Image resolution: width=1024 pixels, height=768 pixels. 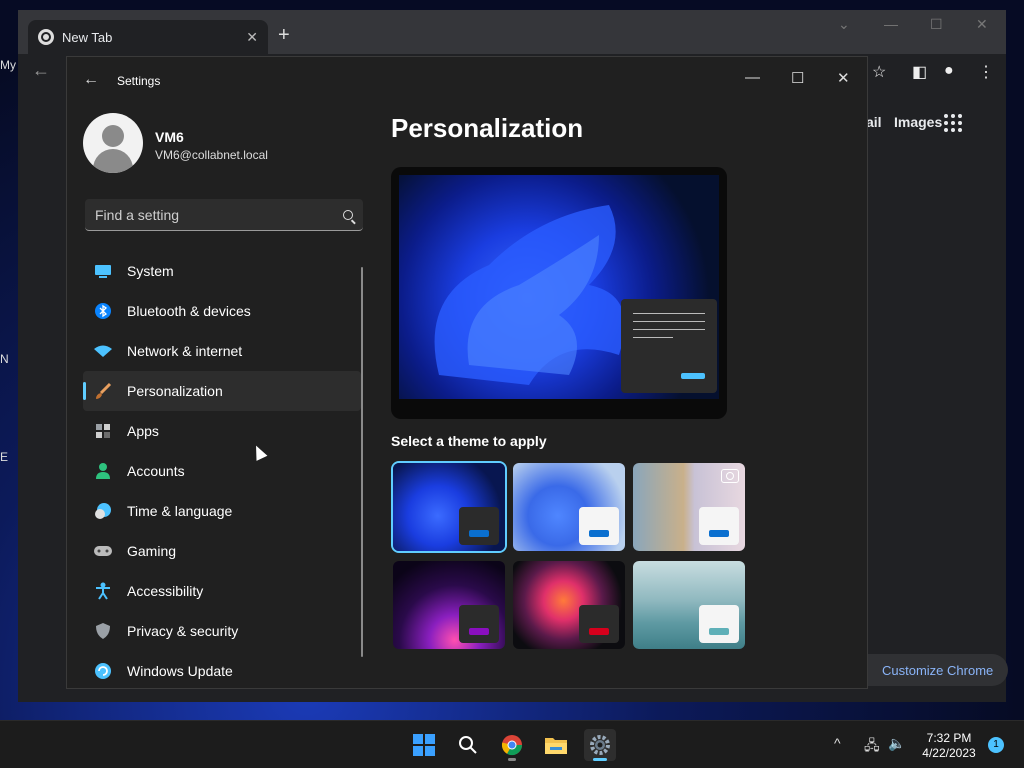 What do you see at coordinates (222, 591) in the screenshot?
I see `nav-item-accessibility: Accessibility` at bounding box center [222, 591].